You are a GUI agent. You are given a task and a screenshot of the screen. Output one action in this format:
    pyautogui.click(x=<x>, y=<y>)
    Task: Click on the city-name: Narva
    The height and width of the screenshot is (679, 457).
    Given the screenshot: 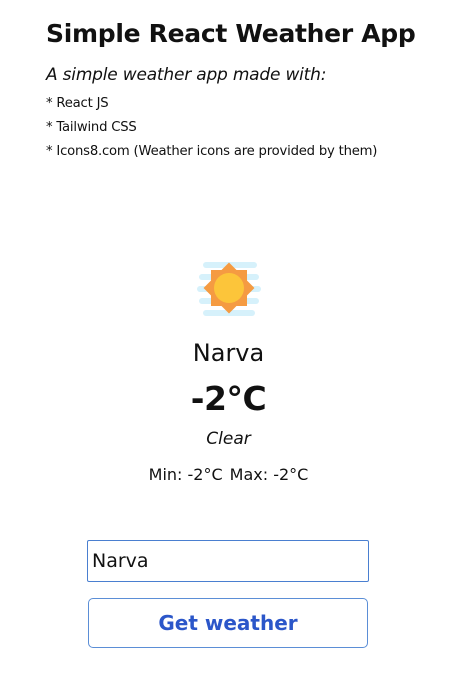 What is the action you would take?
    pyautogui.click(x=228, y=353)
    